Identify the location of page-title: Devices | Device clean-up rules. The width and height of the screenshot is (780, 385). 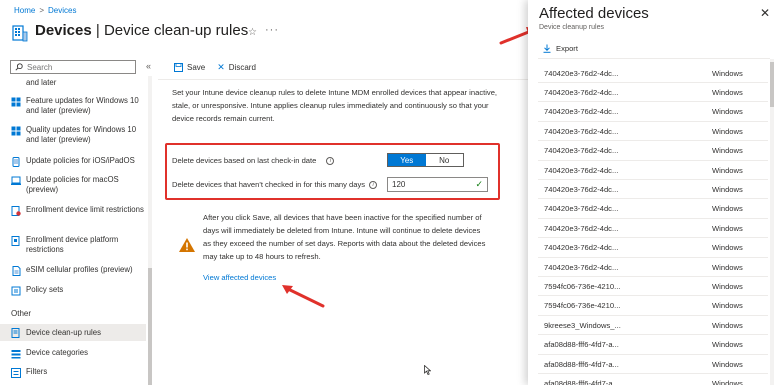
(141, 30).